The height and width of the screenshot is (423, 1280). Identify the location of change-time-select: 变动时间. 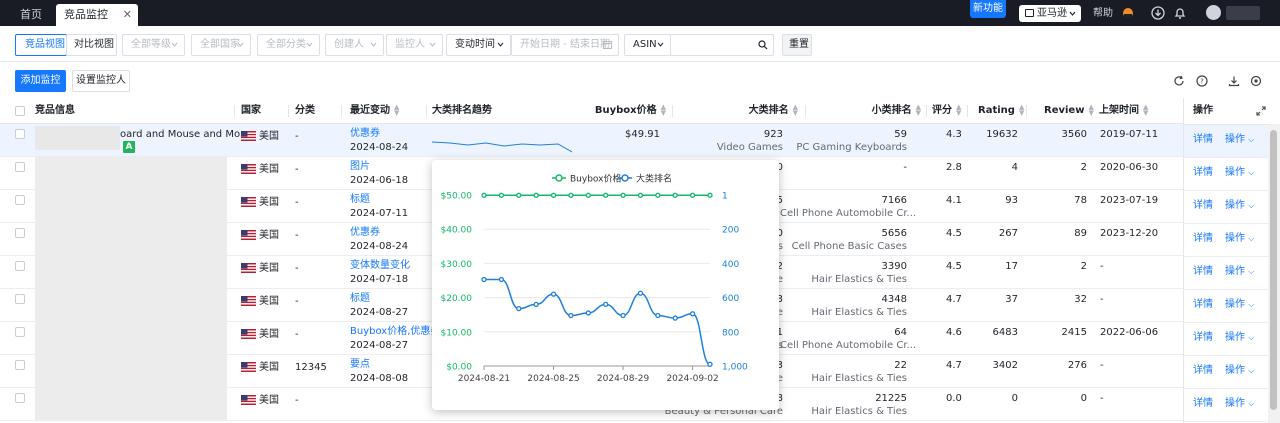
(478, 45).